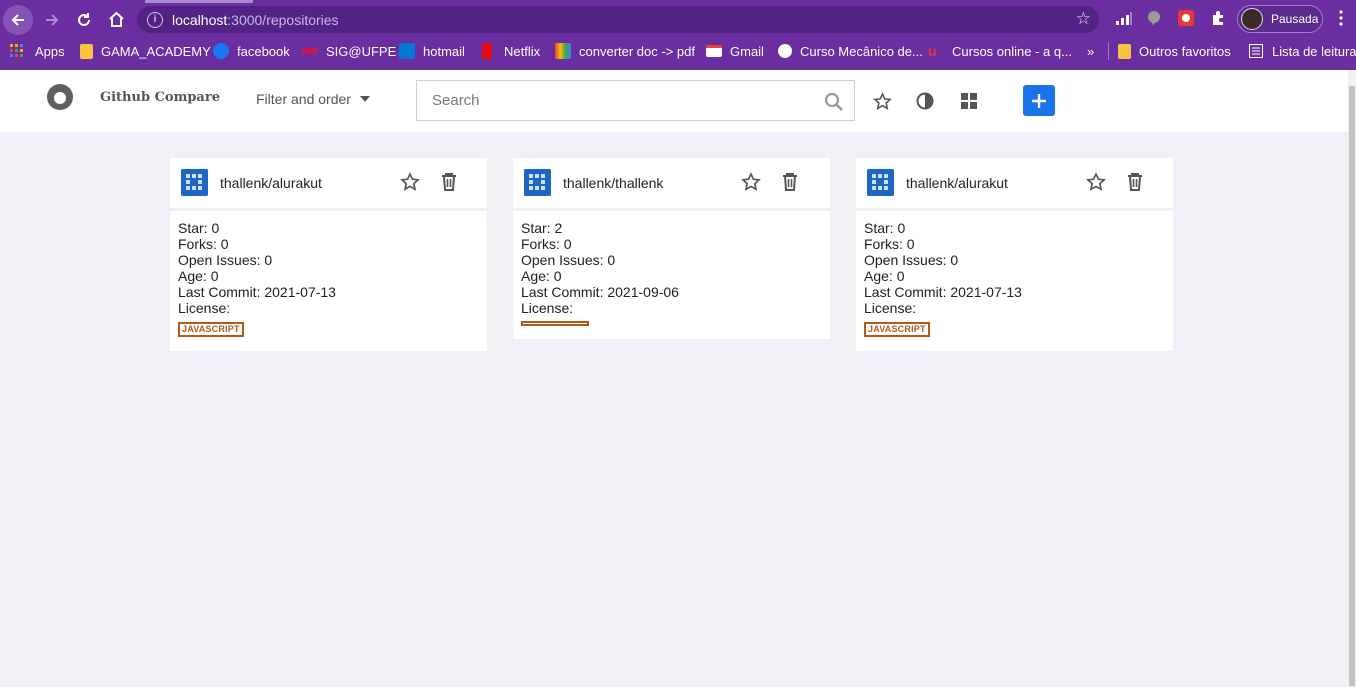 The height and width of the screenshot is (687, 1356). Describe the element at coordinates (155, 19) in the screenshot. I see `site-info-icon: i` at that location.